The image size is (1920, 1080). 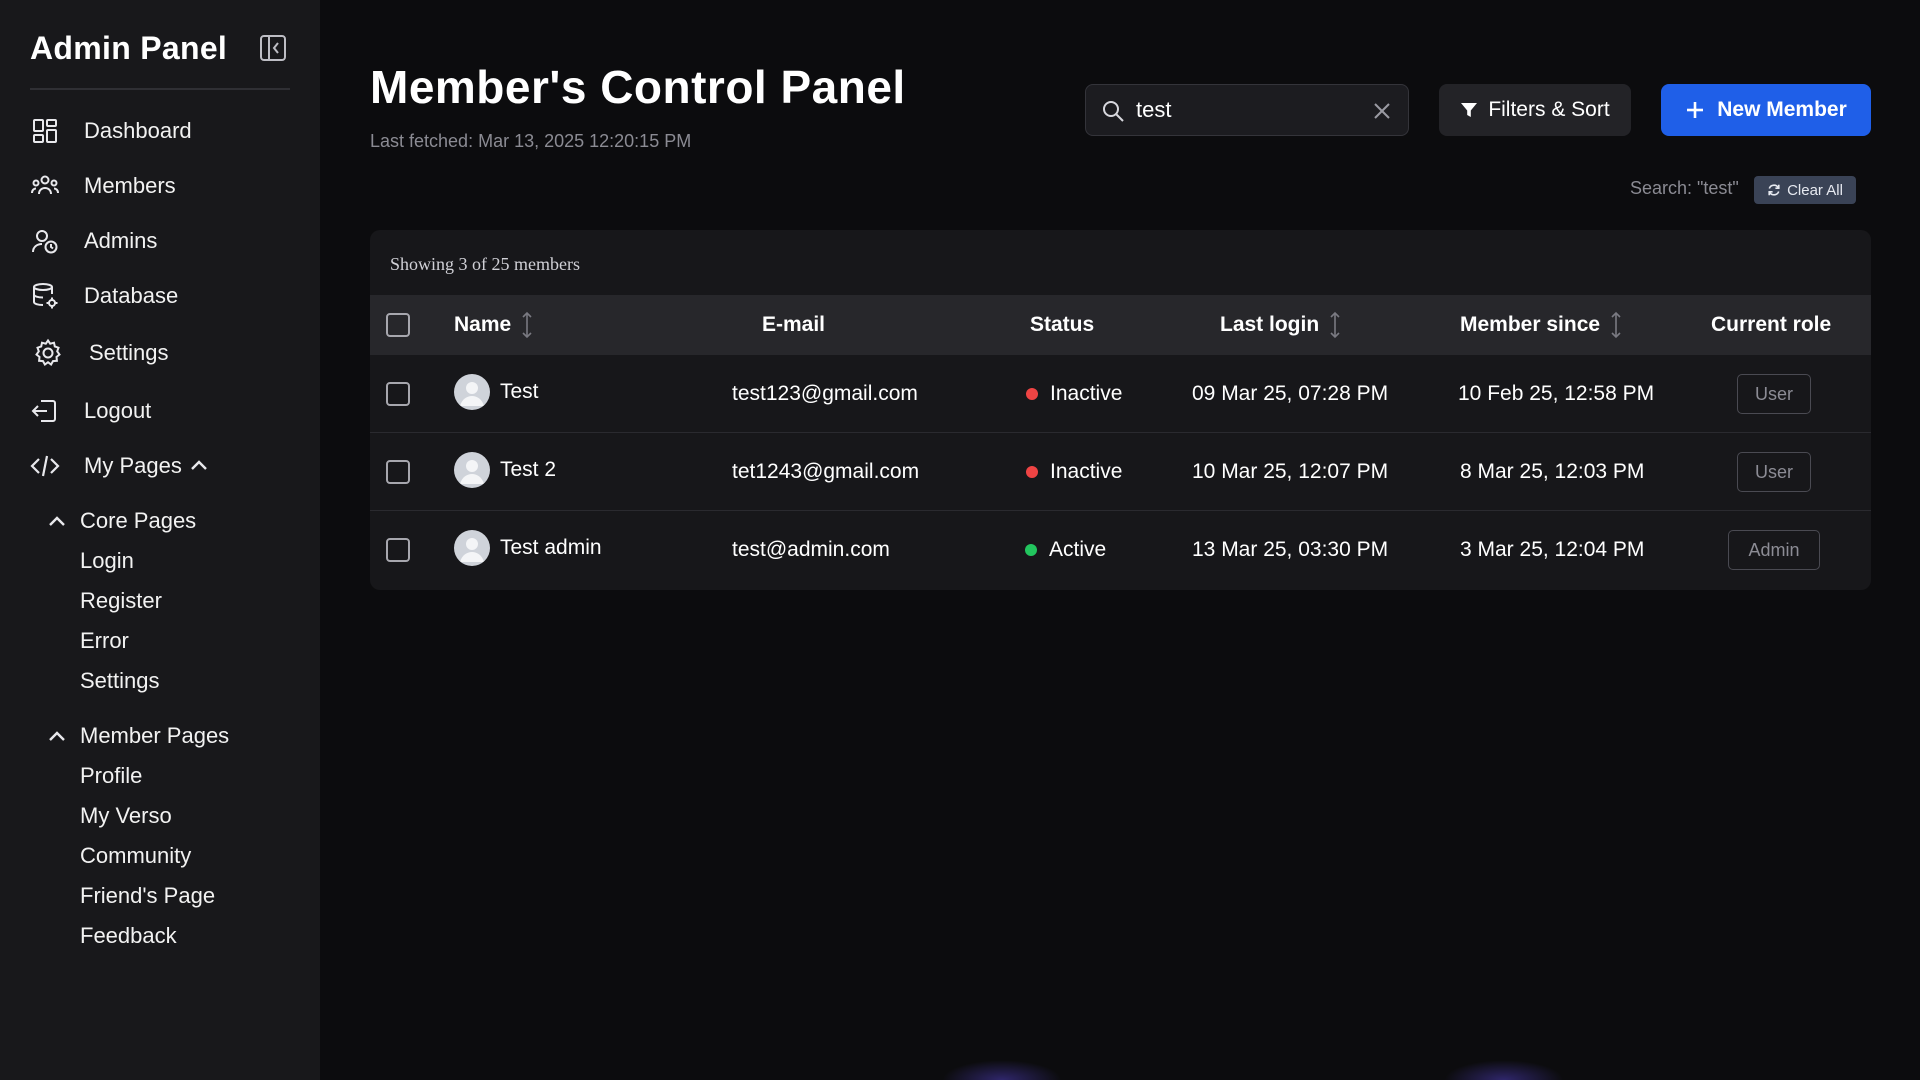 I want to click on core-pages-label: Core Pages, so click(x=138, y=520).